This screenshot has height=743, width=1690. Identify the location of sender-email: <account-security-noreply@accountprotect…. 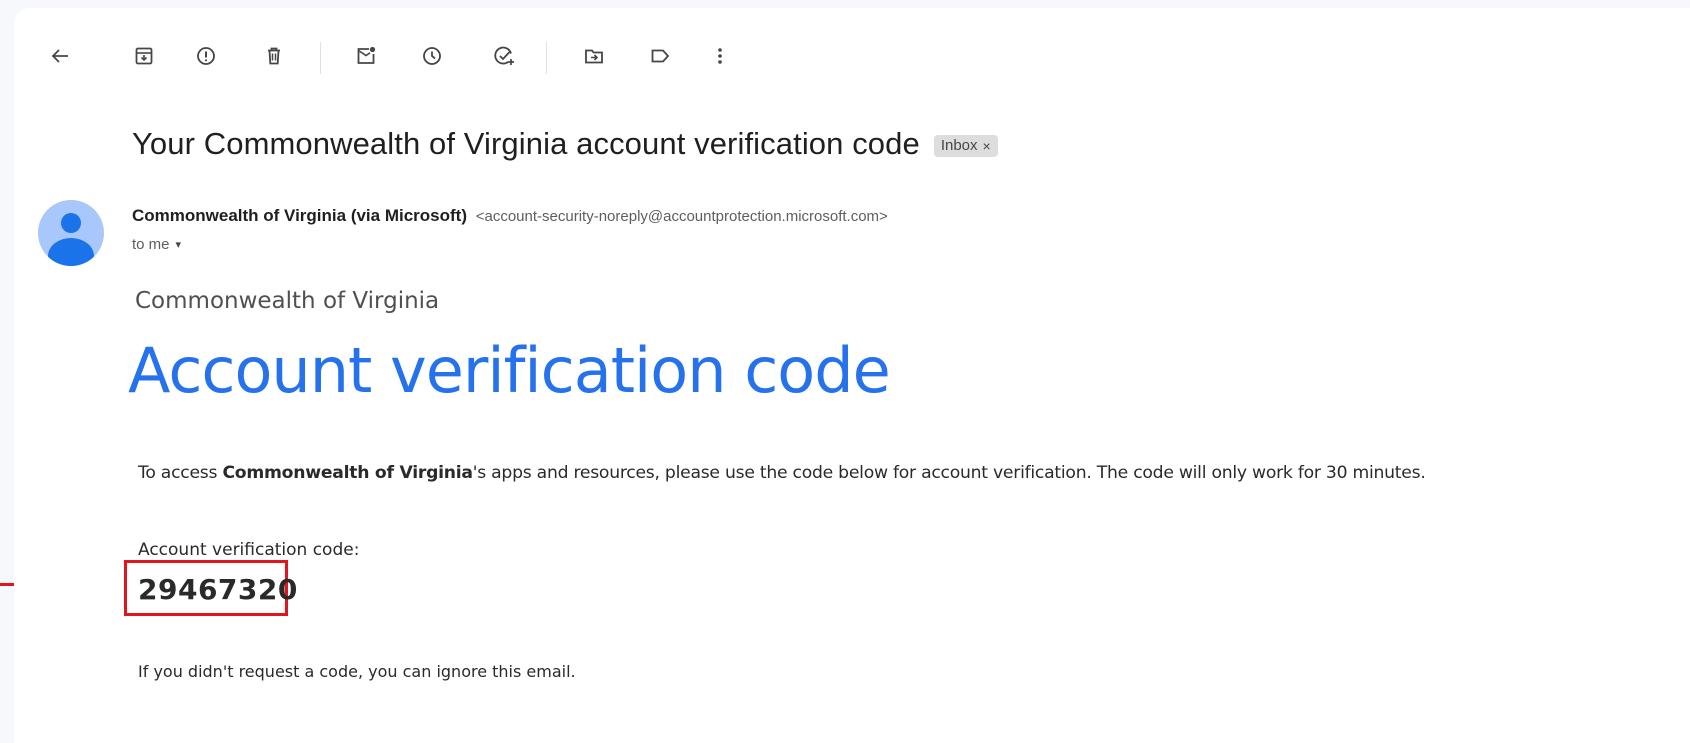
(681, 216).